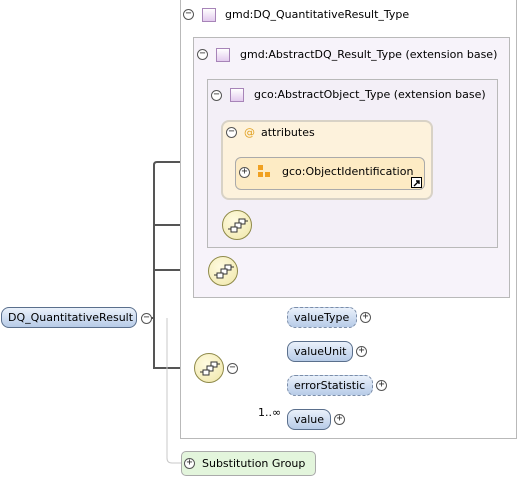 Image resolution: width=519 pixels, height=480 pixels. Describe the element at coordinates (231, 132) in the screenshot. I see `attributes-collapse-toggle: −` at that location.